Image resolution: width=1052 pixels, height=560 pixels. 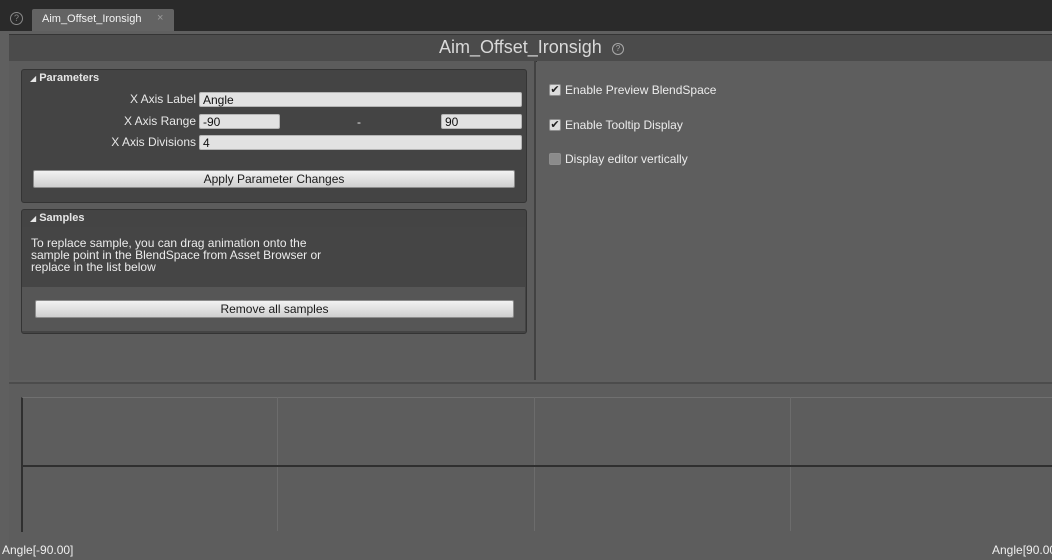 I want to click on x-axis-range-min-input: -90, so click(x=239, y=121).